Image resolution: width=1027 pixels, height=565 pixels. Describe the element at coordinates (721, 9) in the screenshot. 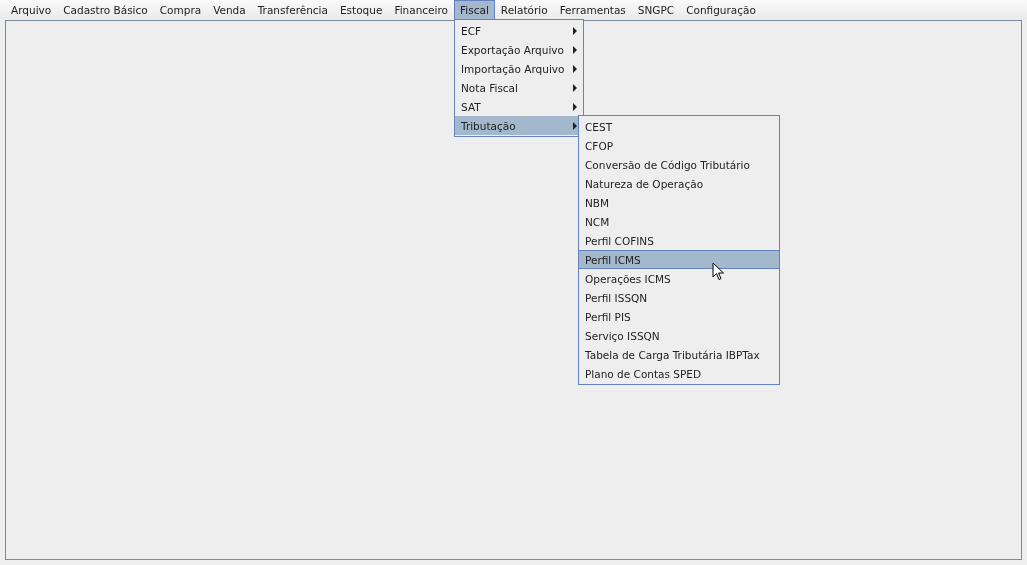

I see `menu: Configuração` at that location.